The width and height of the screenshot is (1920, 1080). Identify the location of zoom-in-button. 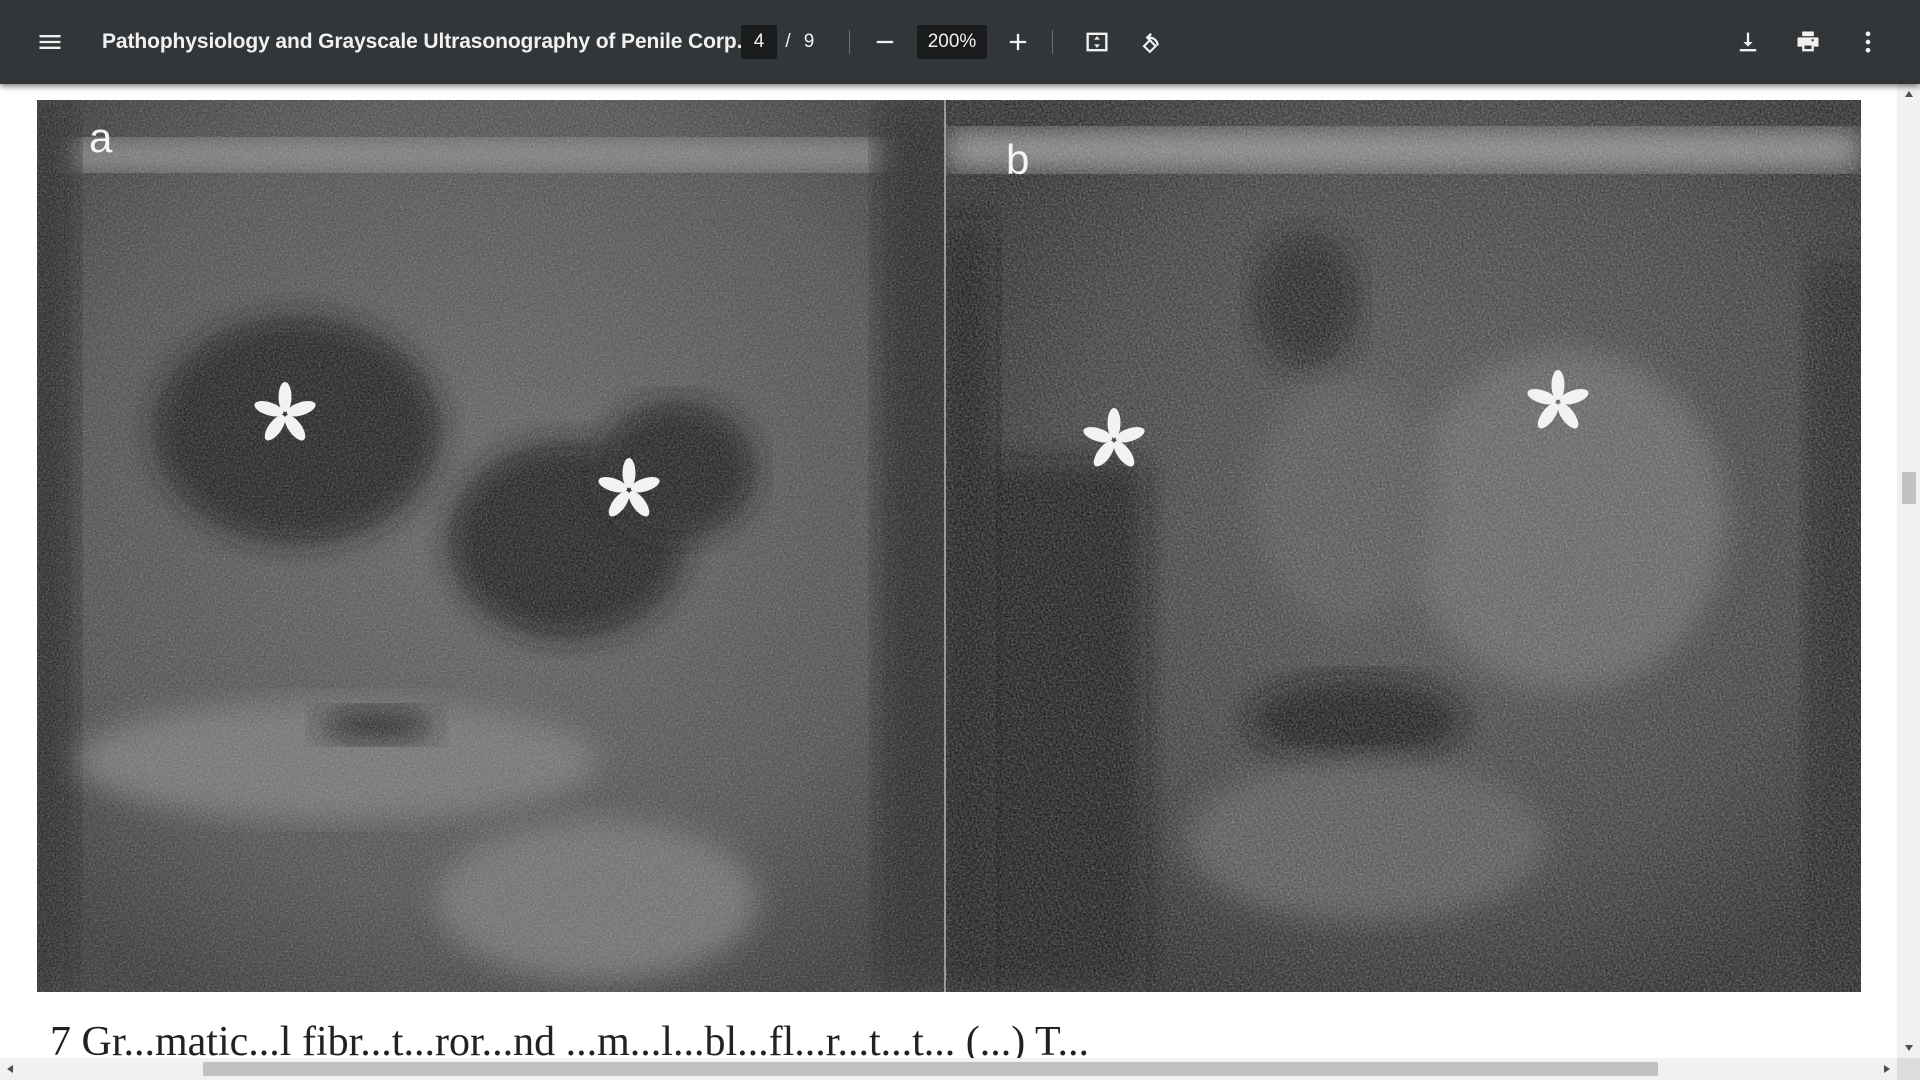
(1018, 42).